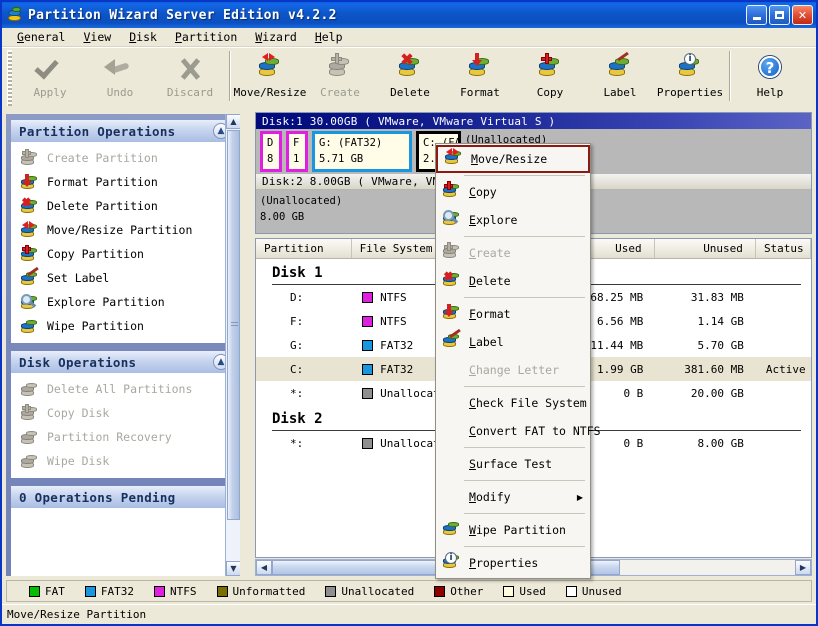 This screenshot has width=818, height=626. What do you see at coordinates (705, 248) in the screenshot?
I see `column-header-unused: Unused` at bounding box center [705, 248].